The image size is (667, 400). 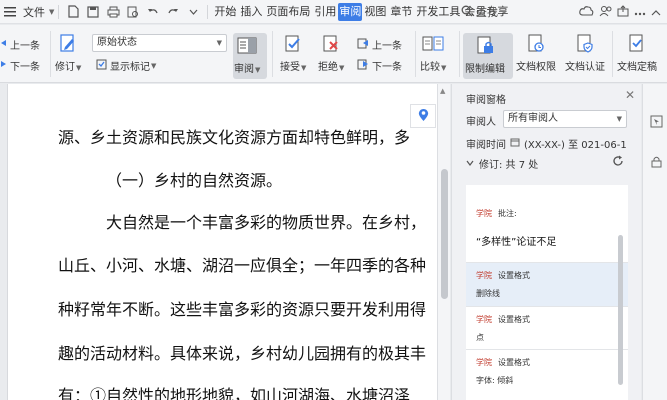 I want to click on save-icon, so click(x=93, y=12).